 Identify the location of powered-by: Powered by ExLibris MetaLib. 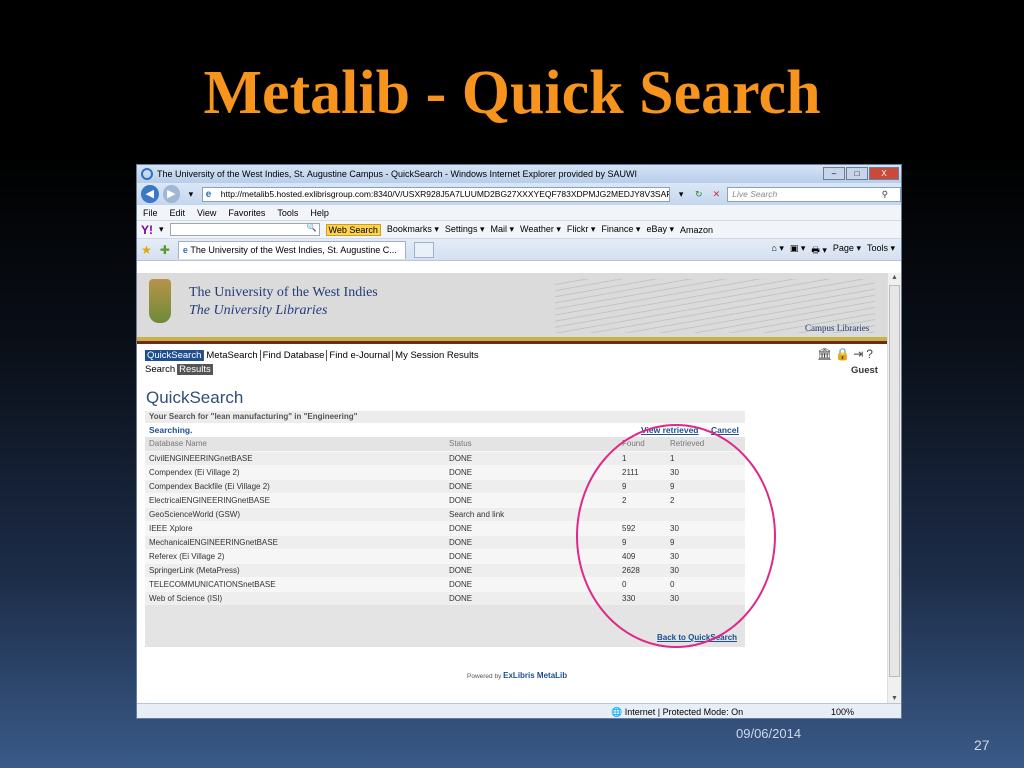
(517, 675).